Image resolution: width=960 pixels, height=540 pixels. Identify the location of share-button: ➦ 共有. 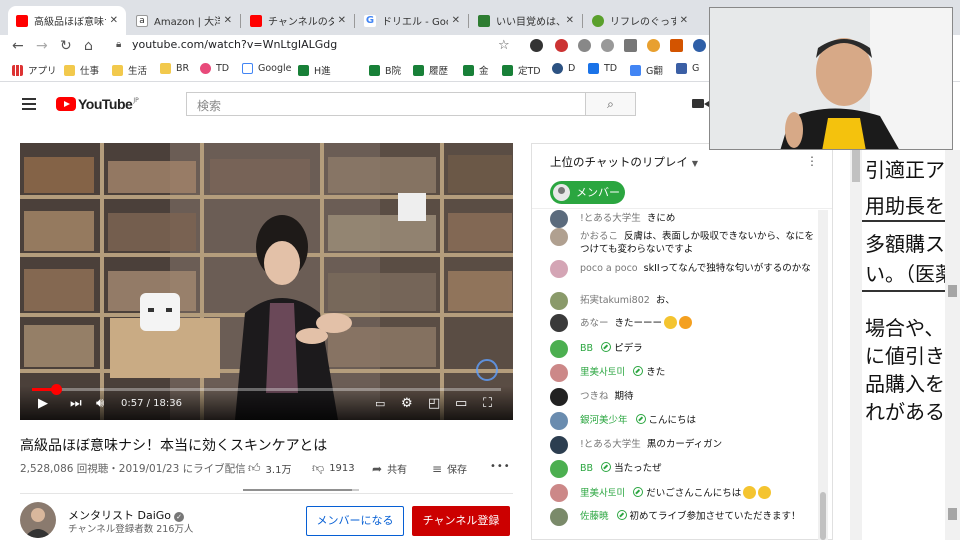
(389, 469).